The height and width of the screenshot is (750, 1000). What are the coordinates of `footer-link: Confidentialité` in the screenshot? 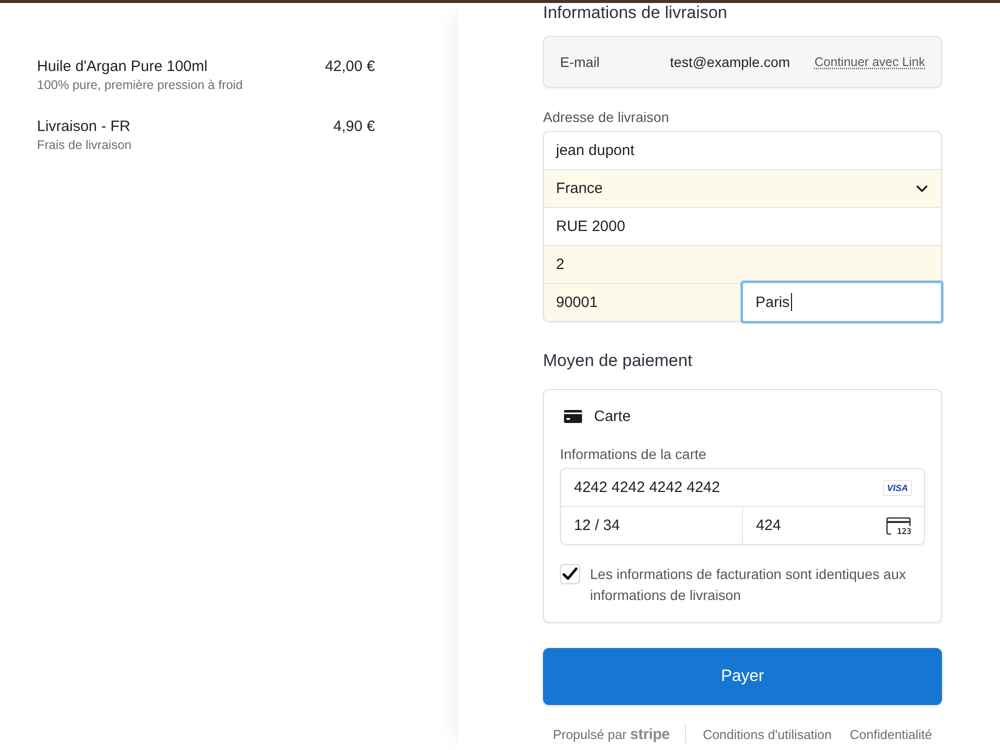 It's located at (891, 734).